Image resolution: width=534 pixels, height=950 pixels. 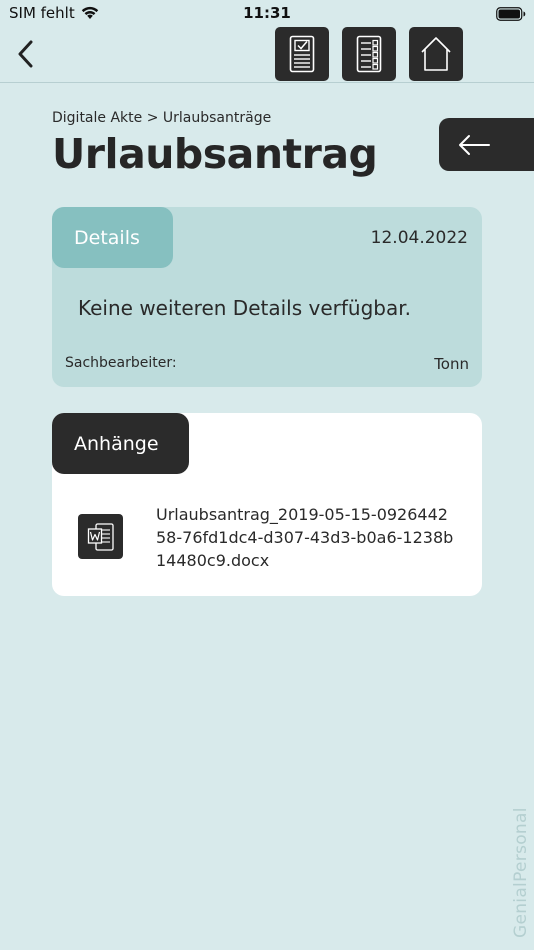 What do you see at coordinates (107, 237) in the screenshot?
I see `details-tab-label: Details` at bounding box center [107, 237].